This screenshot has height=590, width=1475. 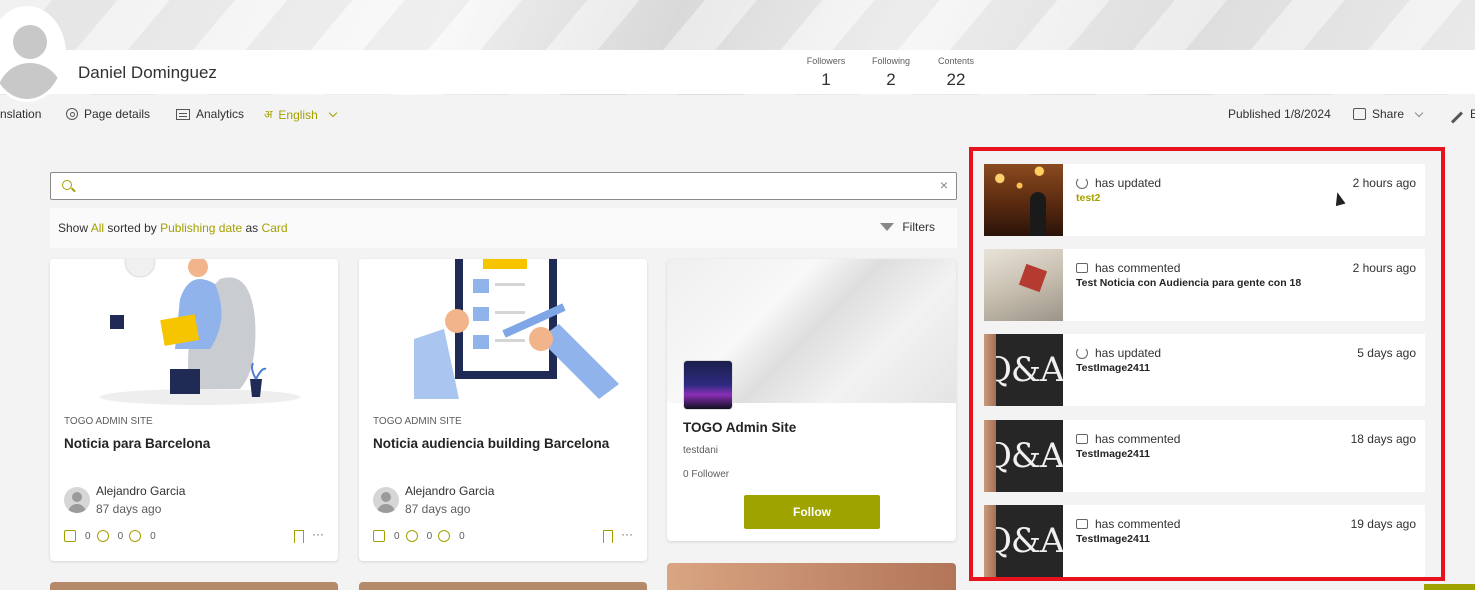 What do you see at coordinates (686, 474) in the screenshot?
I see `follower-count: 0` at bounding box center [686, 474].